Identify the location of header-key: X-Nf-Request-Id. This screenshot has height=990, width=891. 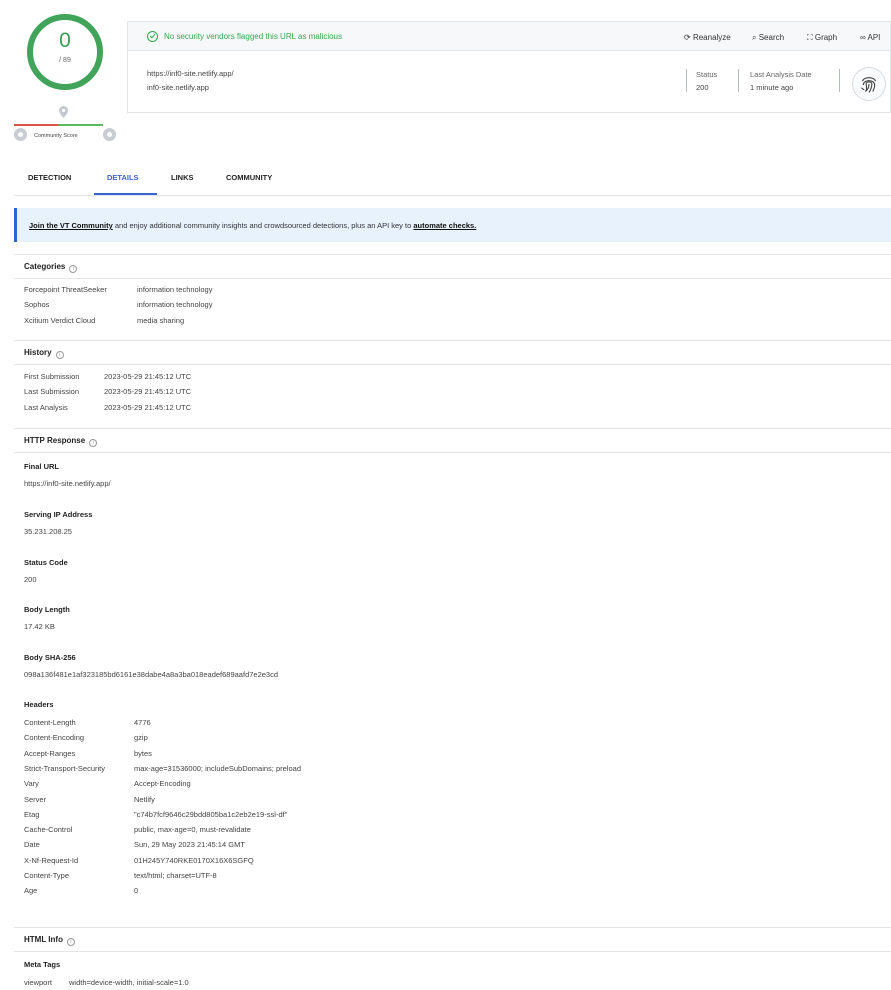
(51, 860).